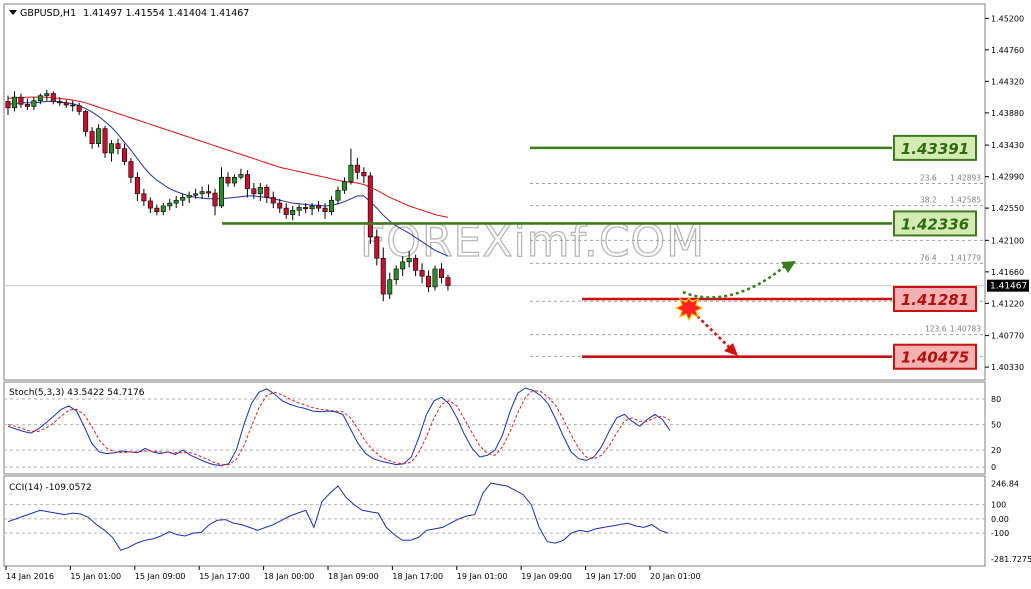 This screenshot has height=589, width=1031. I want to click on fib-price-label: 1.41779, so click(965, 257).